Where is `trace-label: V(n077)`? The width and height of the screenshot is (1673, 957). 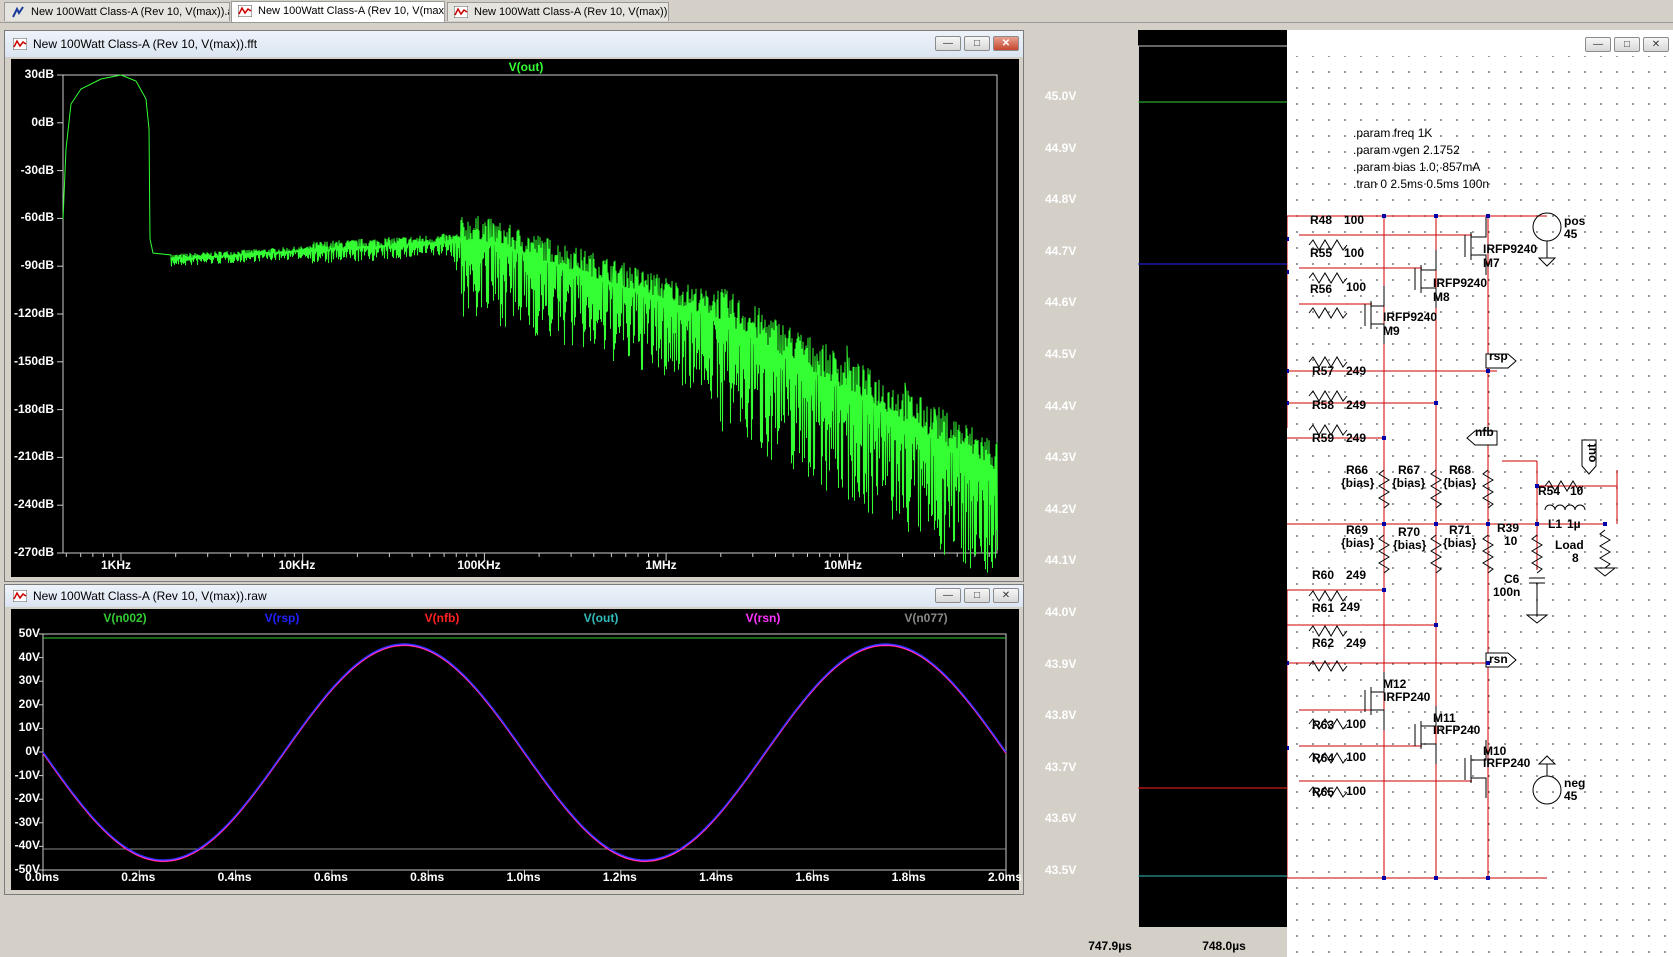 trace-label: V(n077) is located at coordinates (926, 618).